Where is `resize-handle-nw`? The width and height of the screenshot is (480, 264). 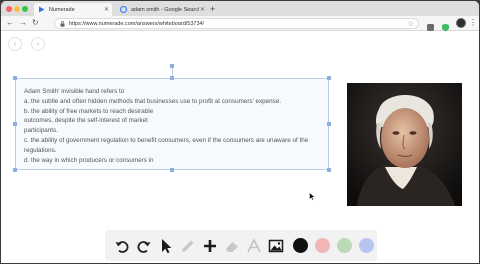 resize-handle-nw is located at coordinates (15, 78).